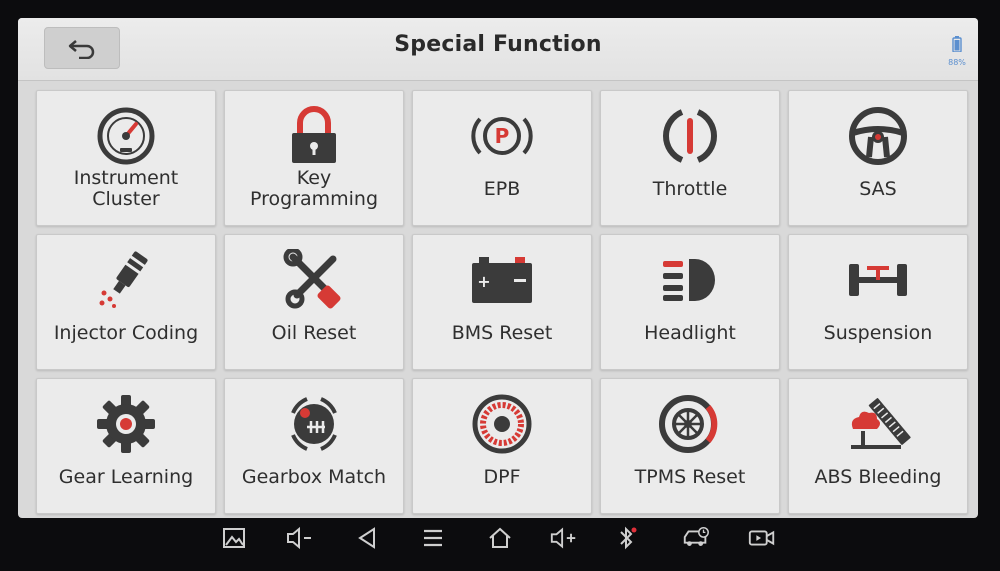 Image resolution: width=1000 pixels, height=571 pixels. What do you see at coordinates (690, 332) in the screenshot?
I see `tile-label: Headlight` at bounding box center [690, 332].